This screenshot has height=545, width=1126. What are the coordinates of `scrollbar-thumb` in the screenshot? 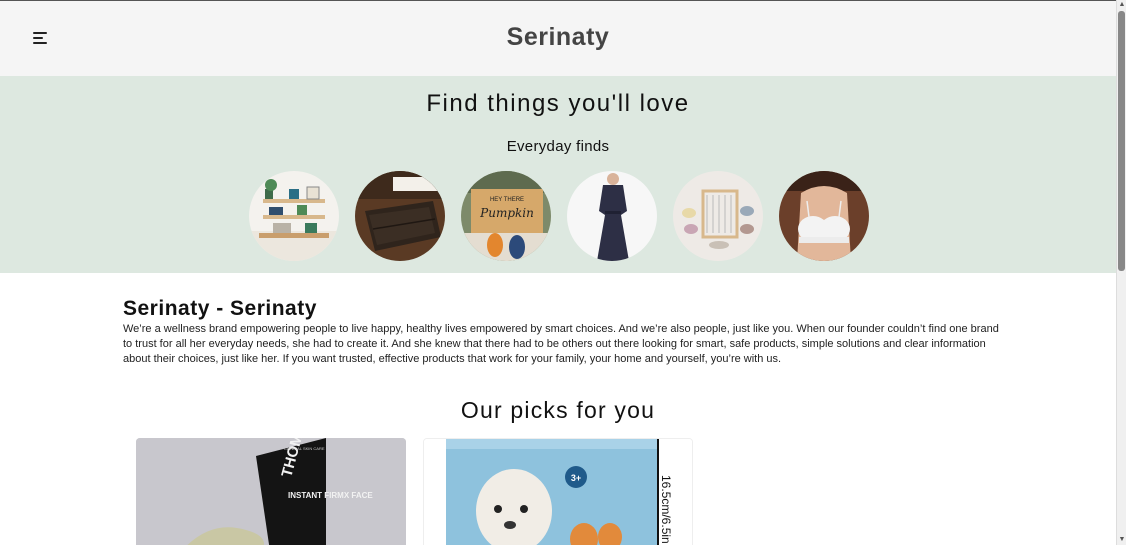 It's located at (1121, 141).